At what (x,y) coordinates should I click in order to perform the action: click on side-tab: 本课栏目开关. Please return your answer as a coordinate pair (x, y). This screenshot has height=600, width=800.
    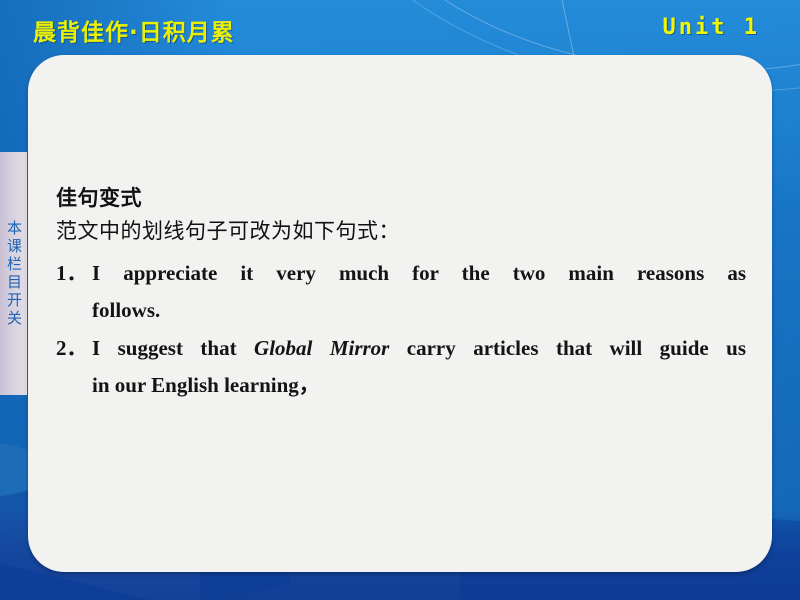
    Looking at the image, I should click on (13, 273).